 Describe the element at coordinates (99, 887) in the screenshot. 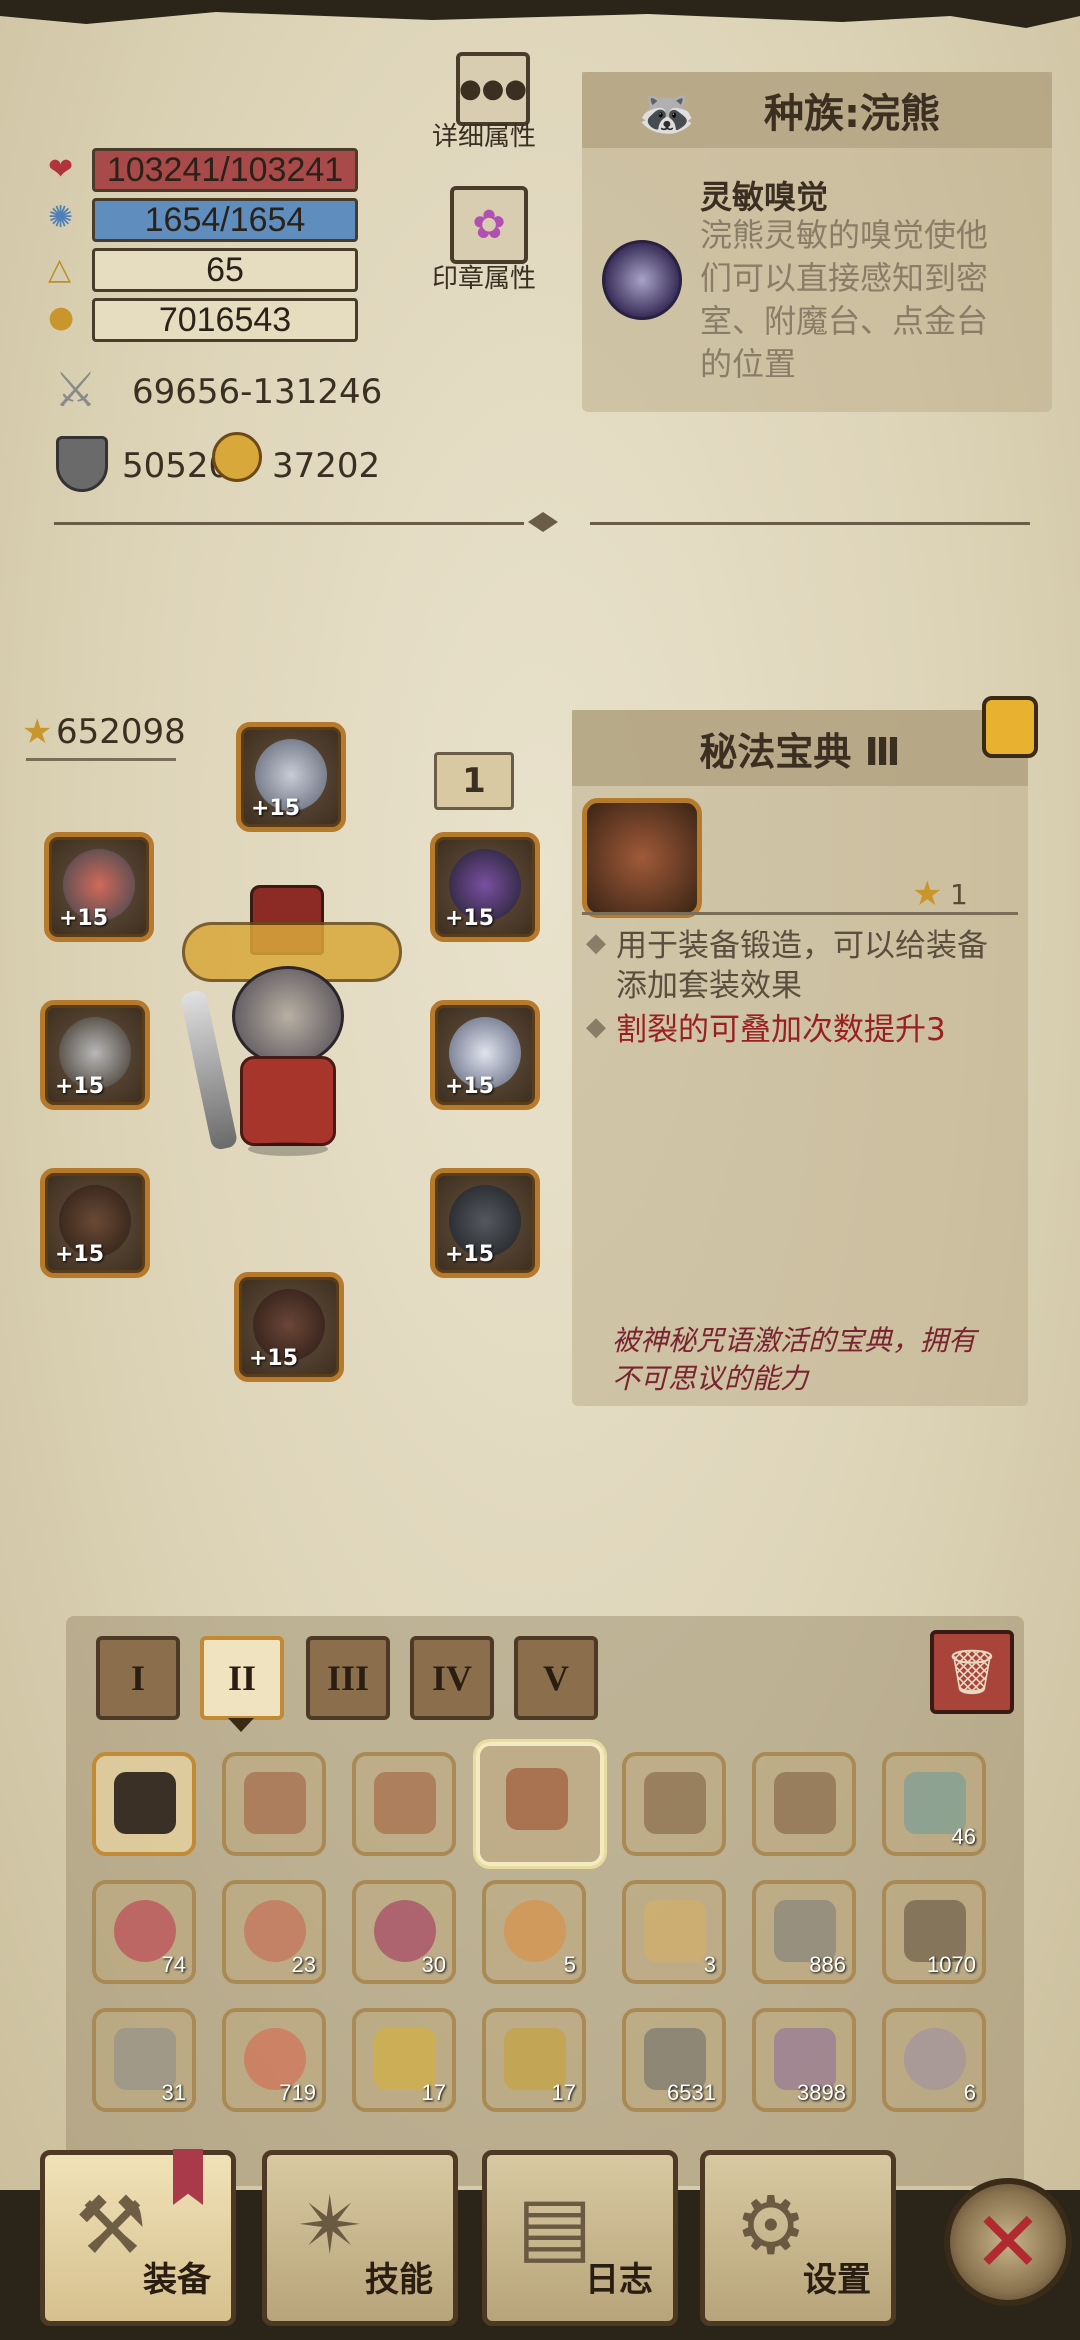

I see `equip-slot-ring: +15` at that location.